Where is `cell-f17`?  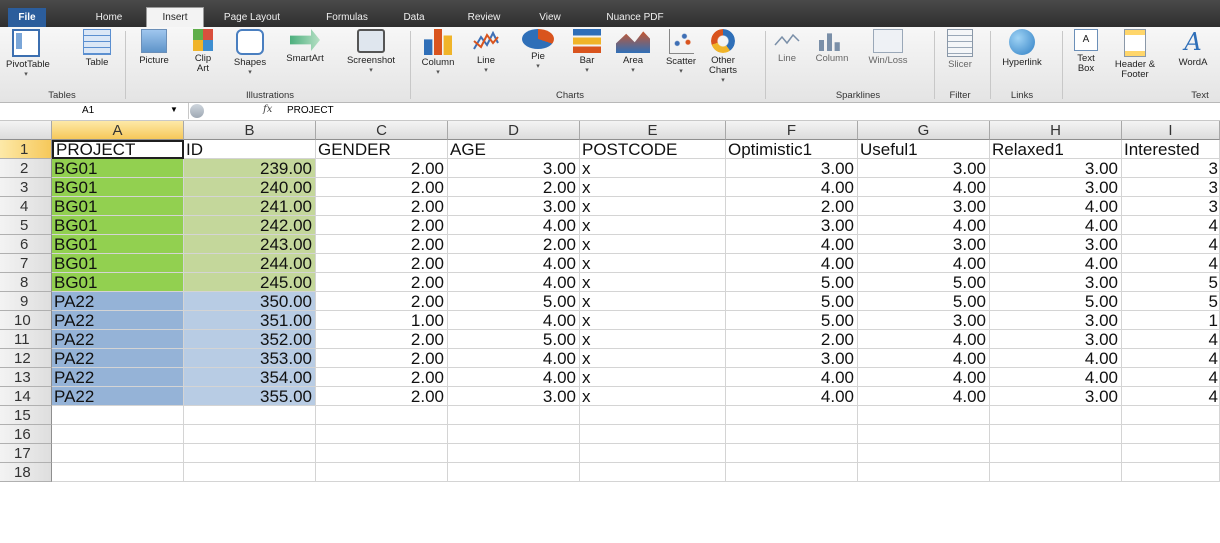 cell-f17 is located at coordinates (792, 453).